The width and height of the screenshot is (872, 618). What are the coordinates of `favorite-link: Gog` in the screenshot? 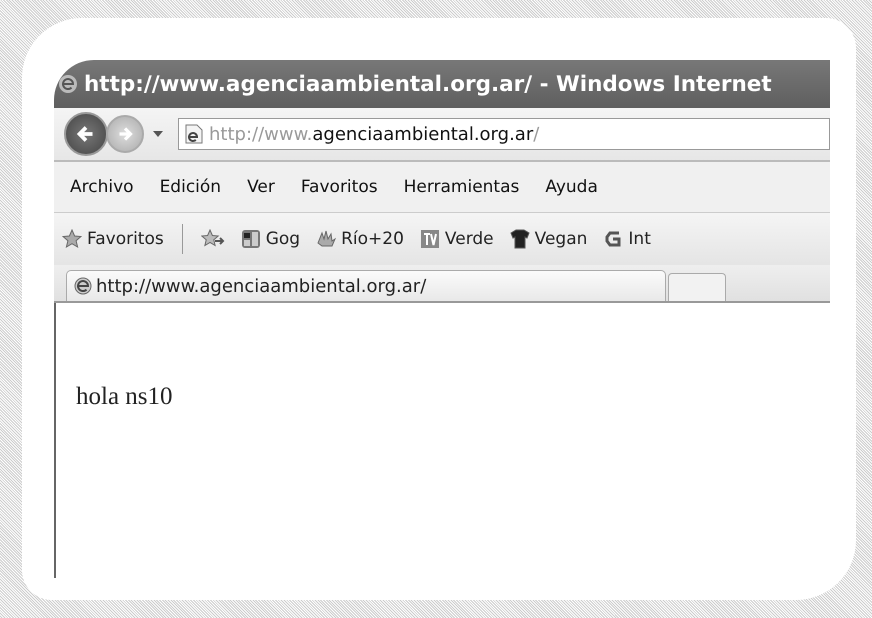 It's located at (270, 239).